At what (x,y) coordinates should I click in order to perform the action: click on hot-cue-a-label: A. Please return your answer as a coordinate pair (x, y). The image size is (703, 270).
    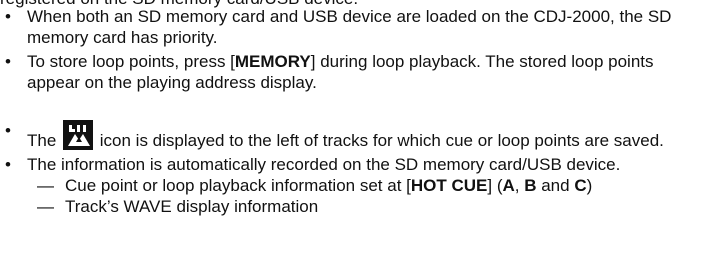
    Looking at the image, I should click on (508, 185).